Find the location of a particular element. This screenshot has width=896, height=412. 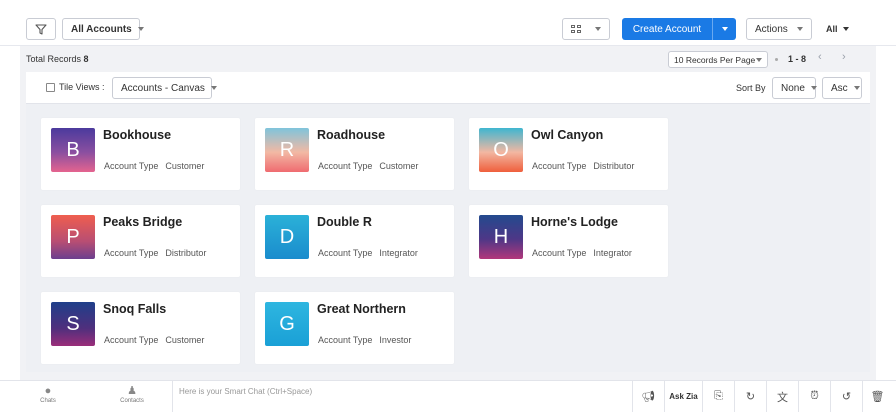

filter-button is located at coordinates (41, 29).